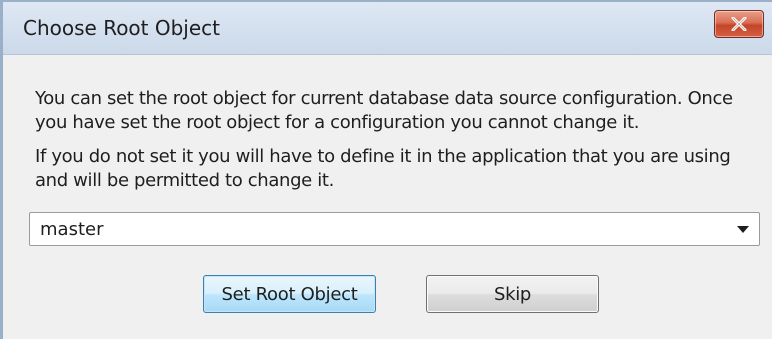 This screenshot has width=772, height=339. Describe the element at coordinates (394, 229) in the screenshot. I see `root-object-dropdown: master` at that location.